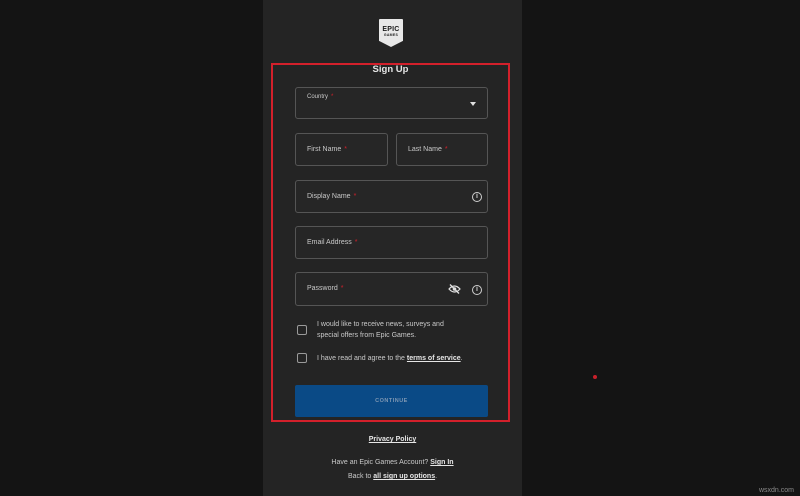 The height and width of the screenshot is (496, 800). Describe the element at coordinates (302, 330) in the screenshot. I see `news-checkbox` at that location.